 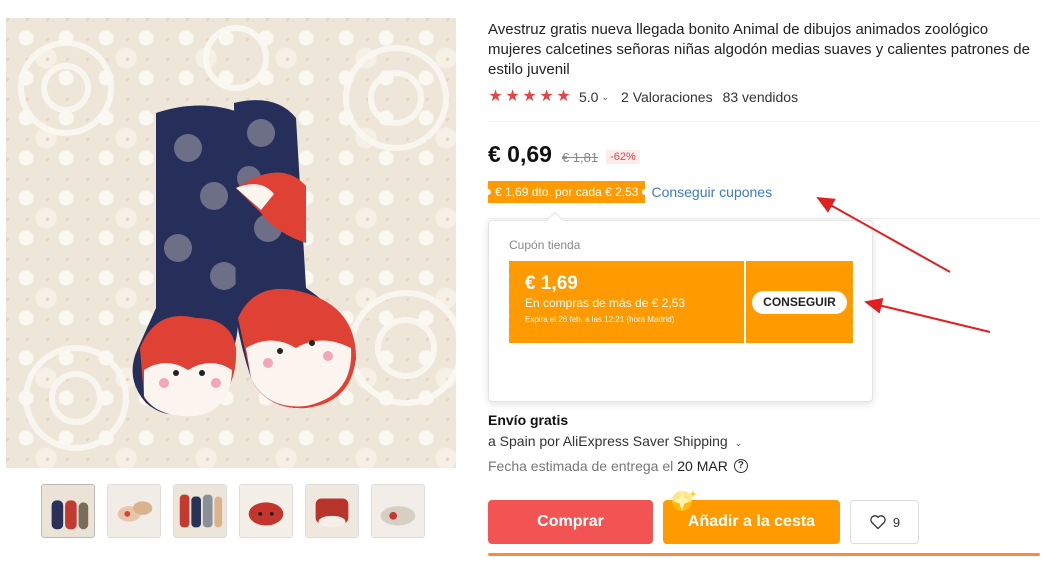 I want to click on reviews-link: 2 Valoraciones, so click(x=667, y=97).